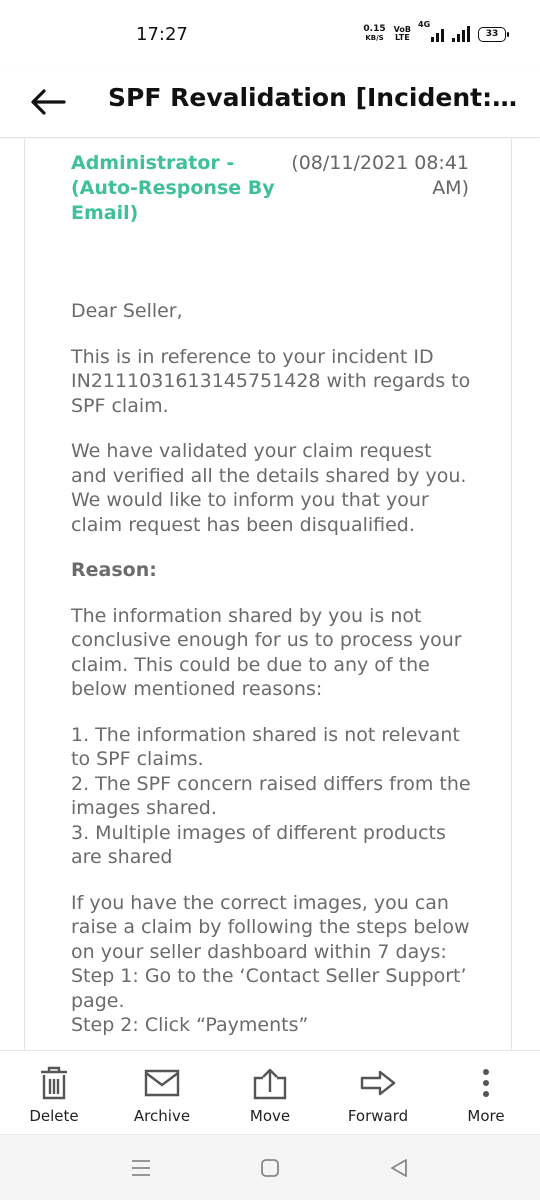 The height and width of the screenshot is (1200, 540). I want to click on nav-back-button, so click(399, 1168).